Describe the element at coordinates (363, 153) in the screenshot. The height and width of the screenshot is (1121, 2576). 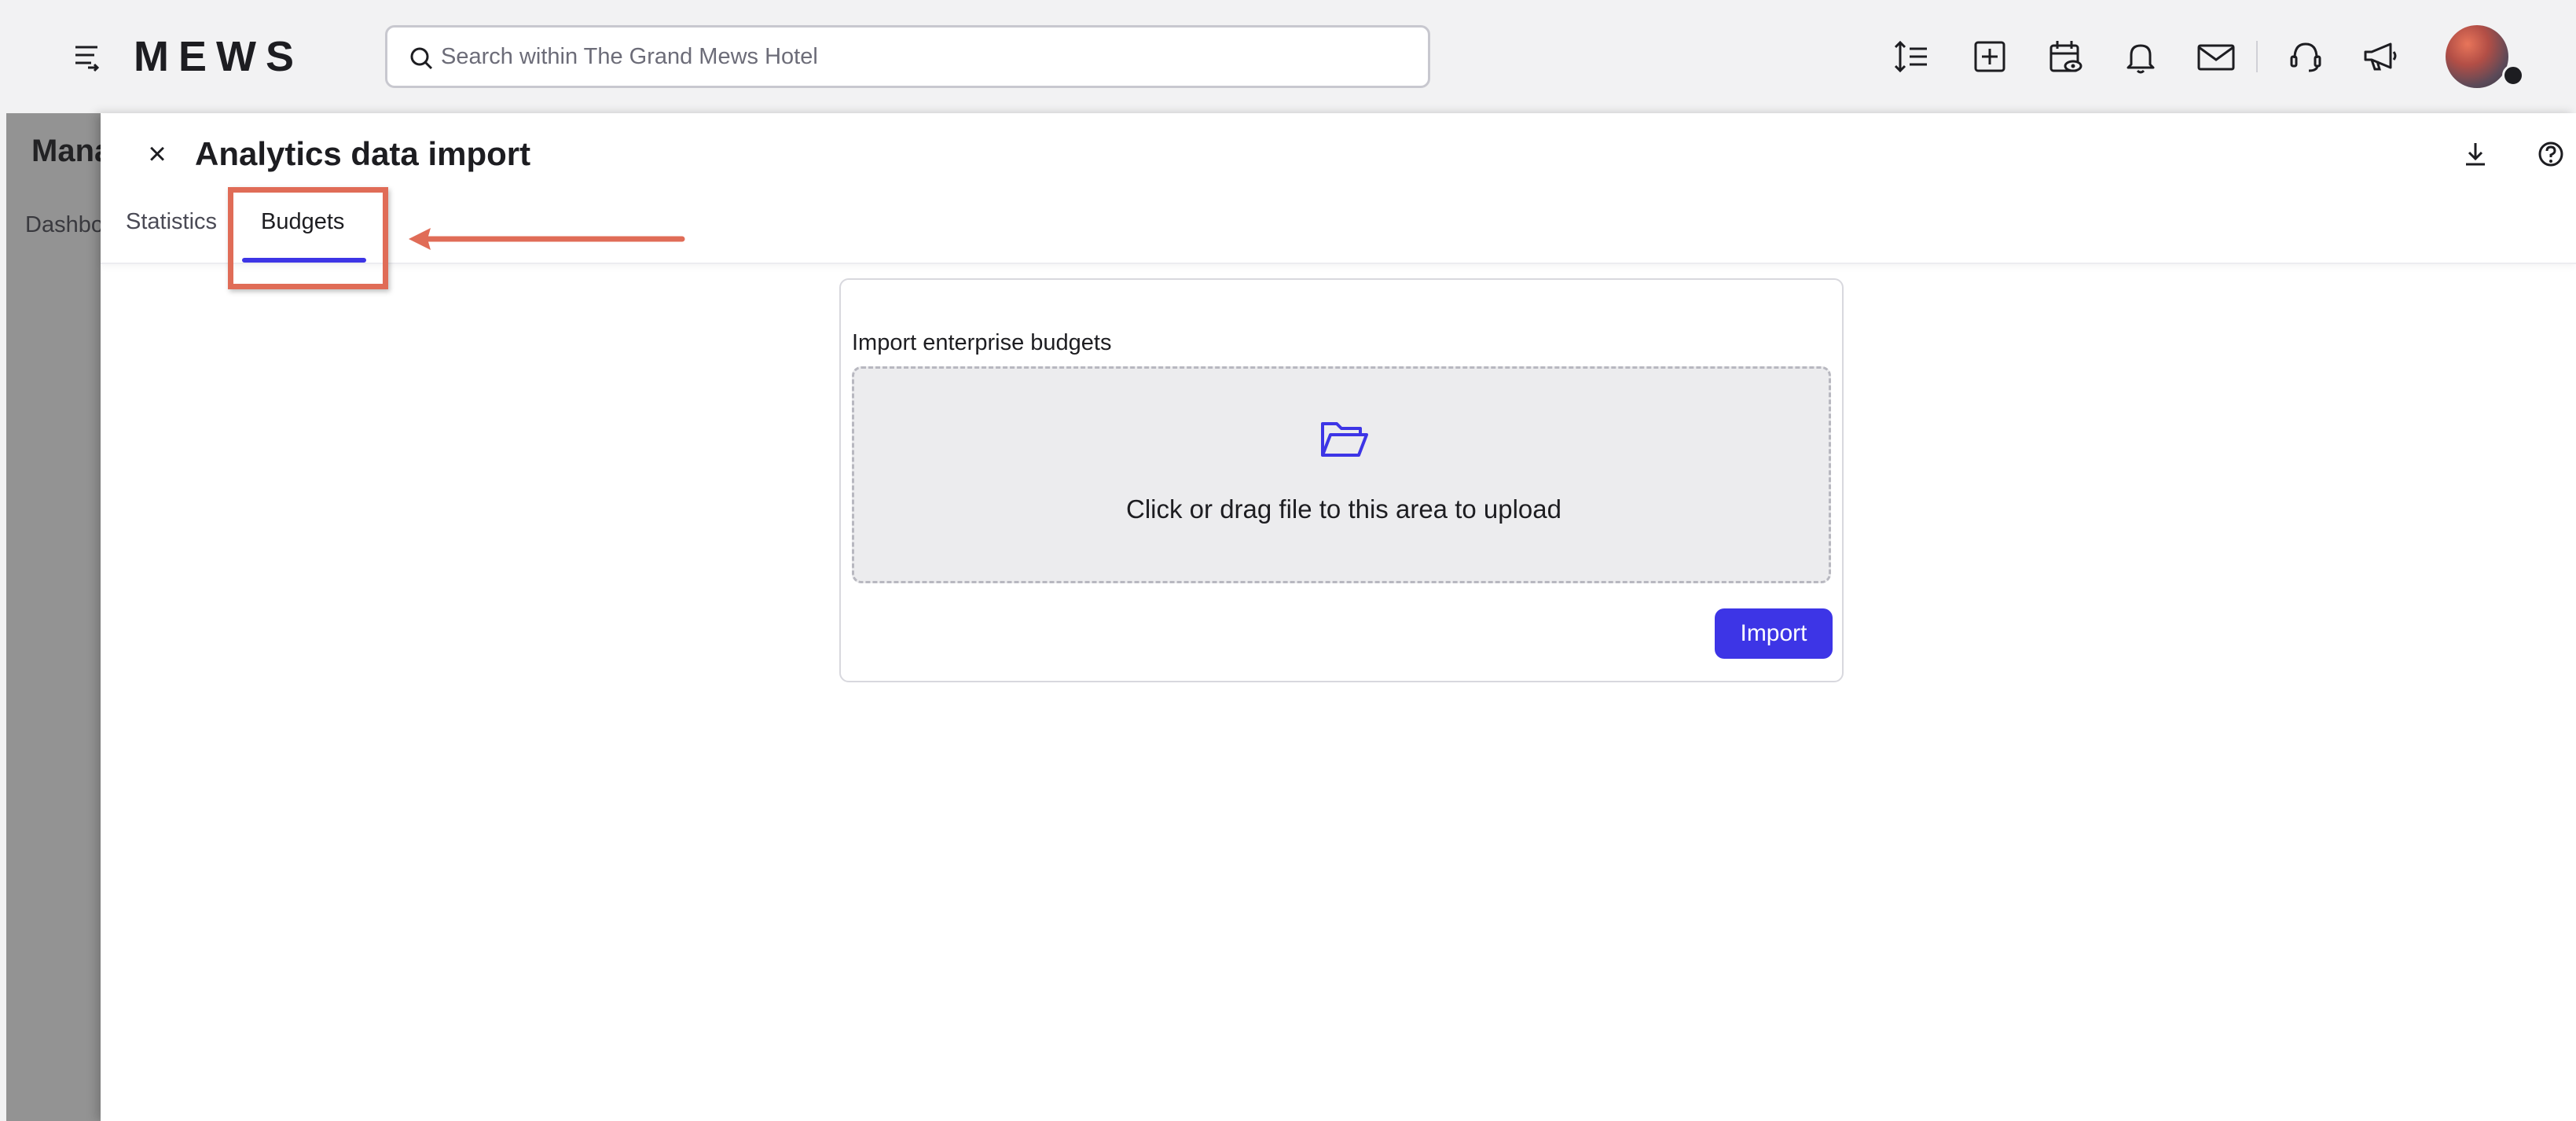
I see `drawer-title: Analytics data import` at that location.